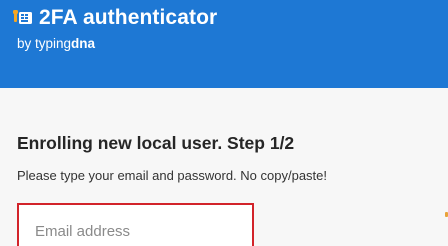 This screenshot has height=246, width=448. What do you see at coordinates (128, 17) in the screenshot?
I see `app-title: 2FA authenticator` at bounding box center [128, 17].